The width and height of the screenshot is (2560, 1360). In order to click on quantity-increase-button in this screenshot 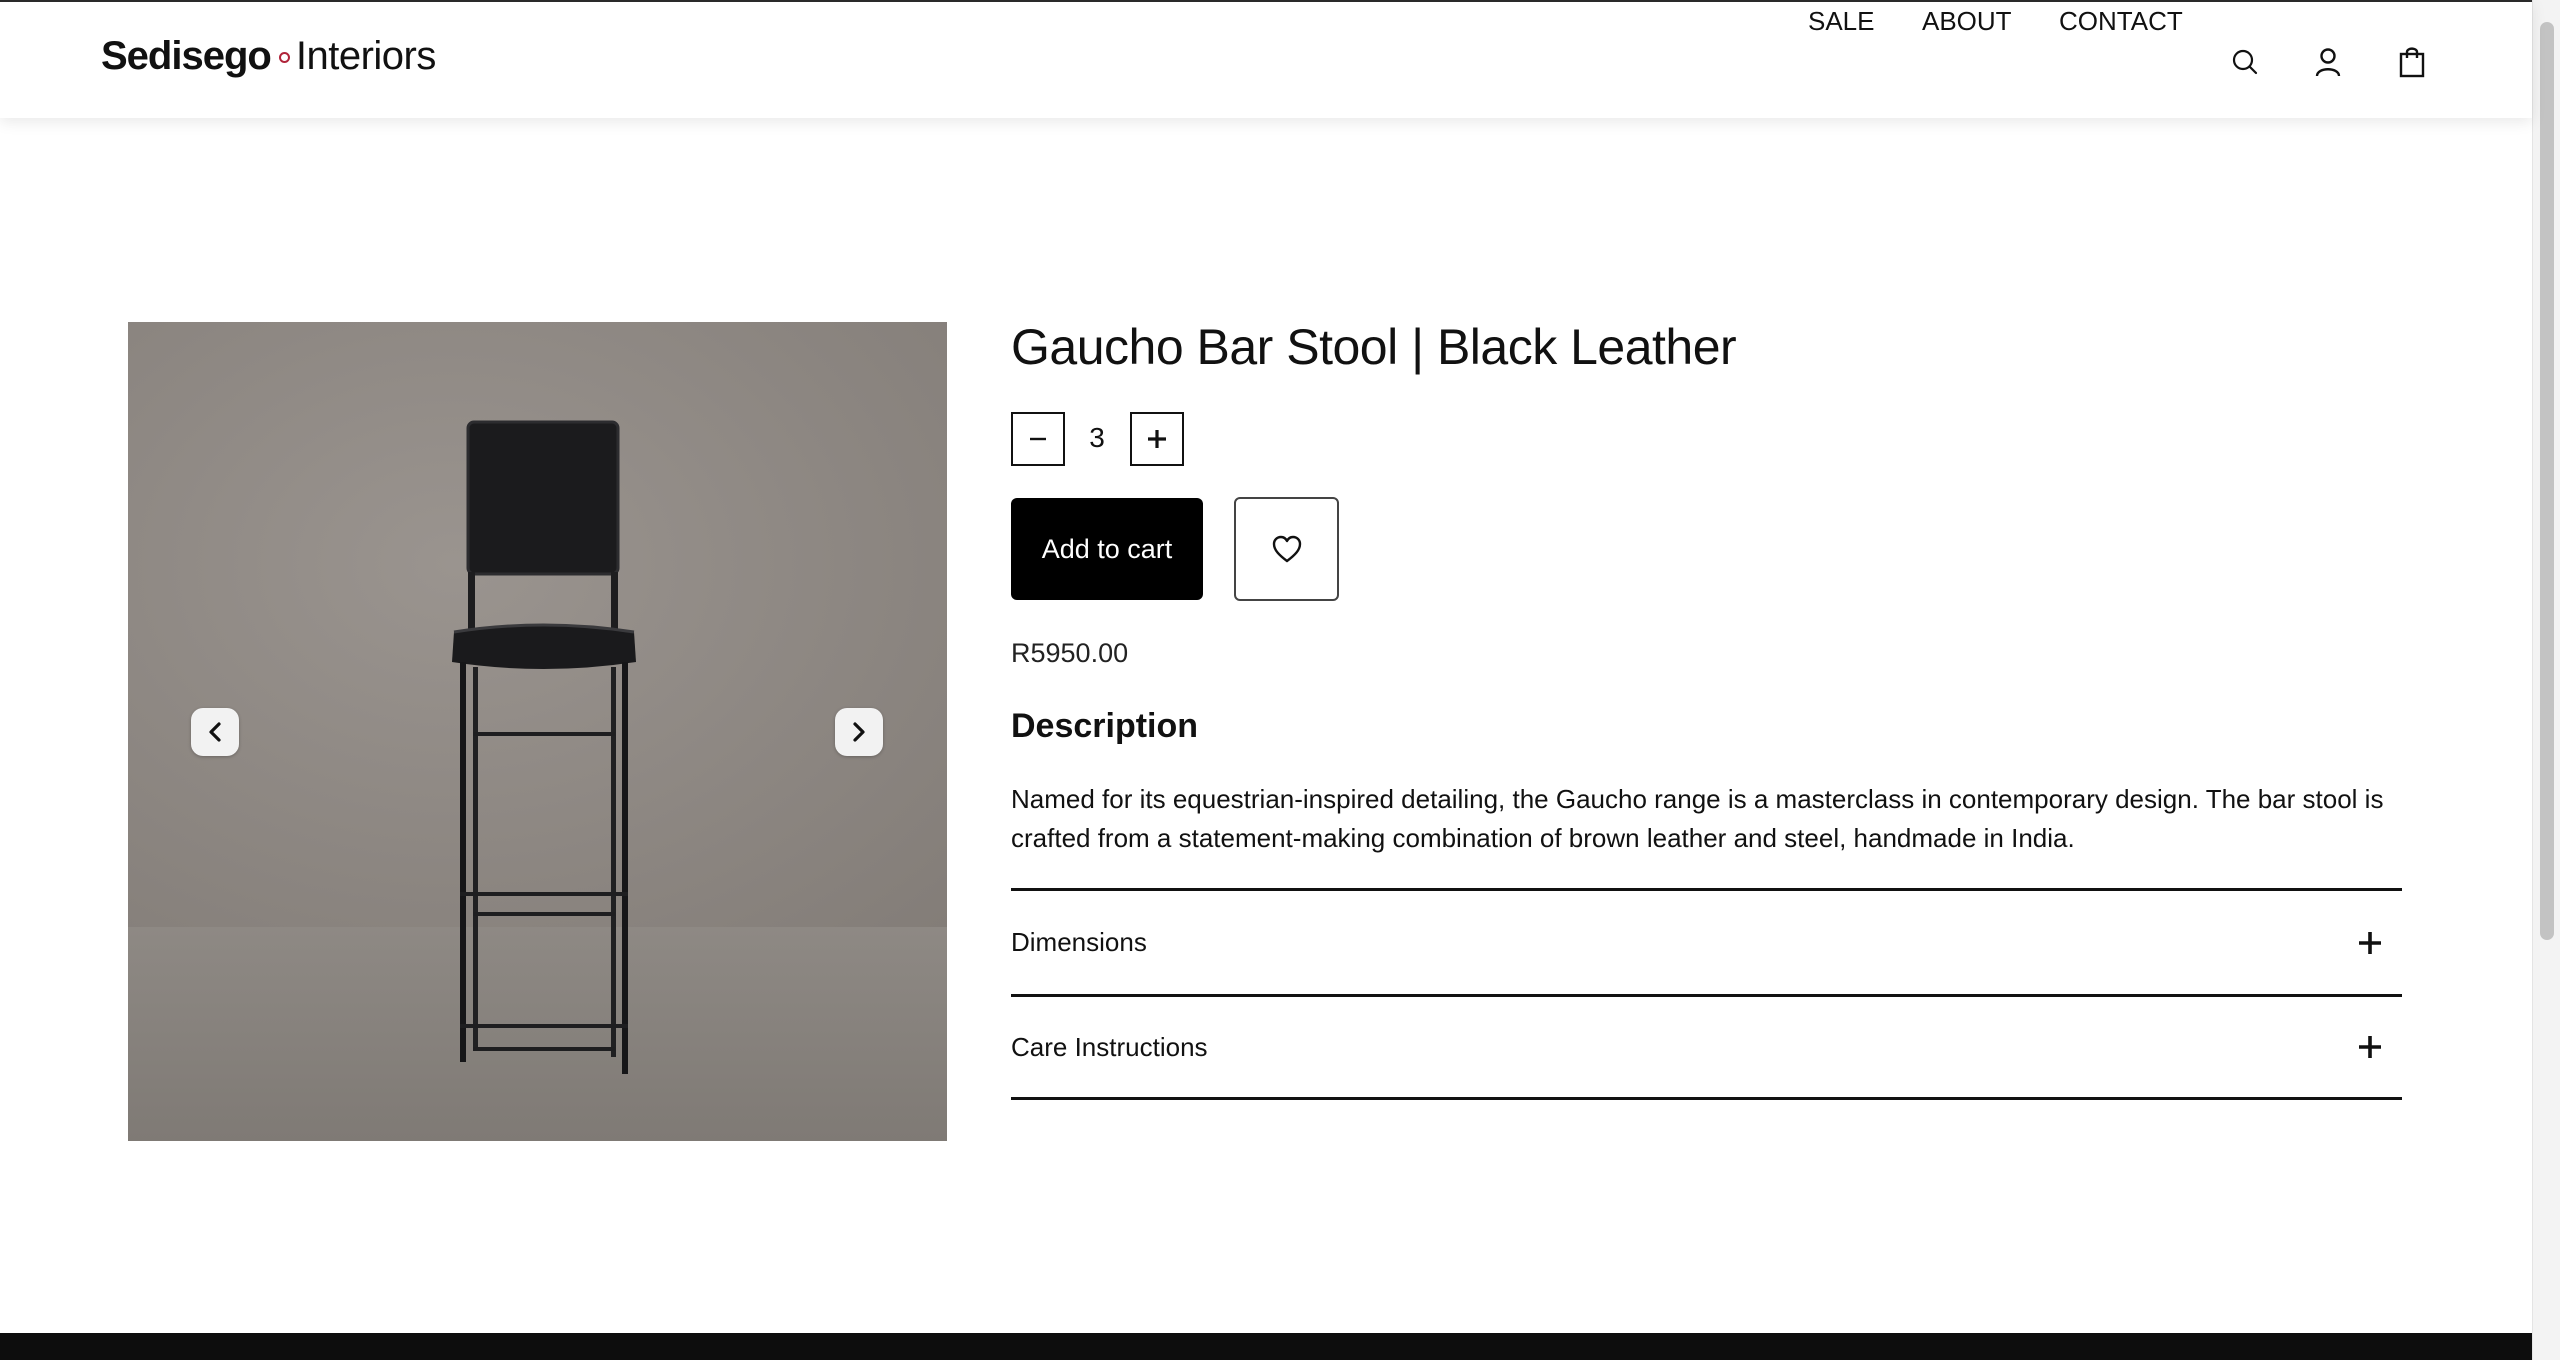, I will do `click(1157, 439)`.